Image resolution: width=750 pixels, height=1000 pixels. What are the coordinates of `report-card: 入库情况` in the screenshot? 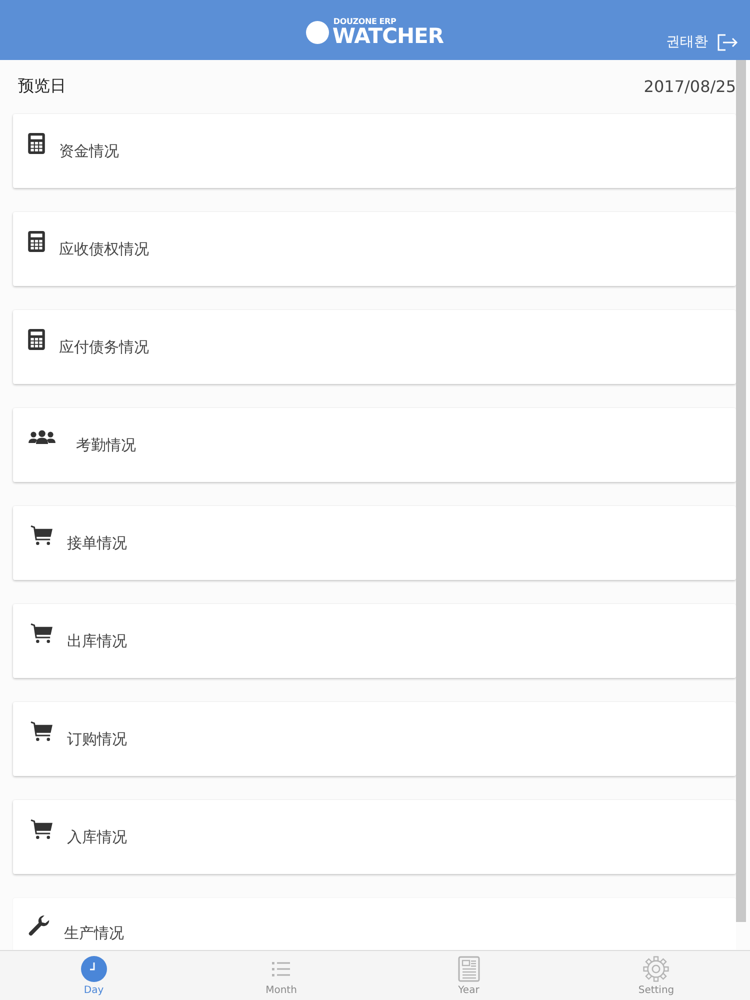 It's located at (374, 837).